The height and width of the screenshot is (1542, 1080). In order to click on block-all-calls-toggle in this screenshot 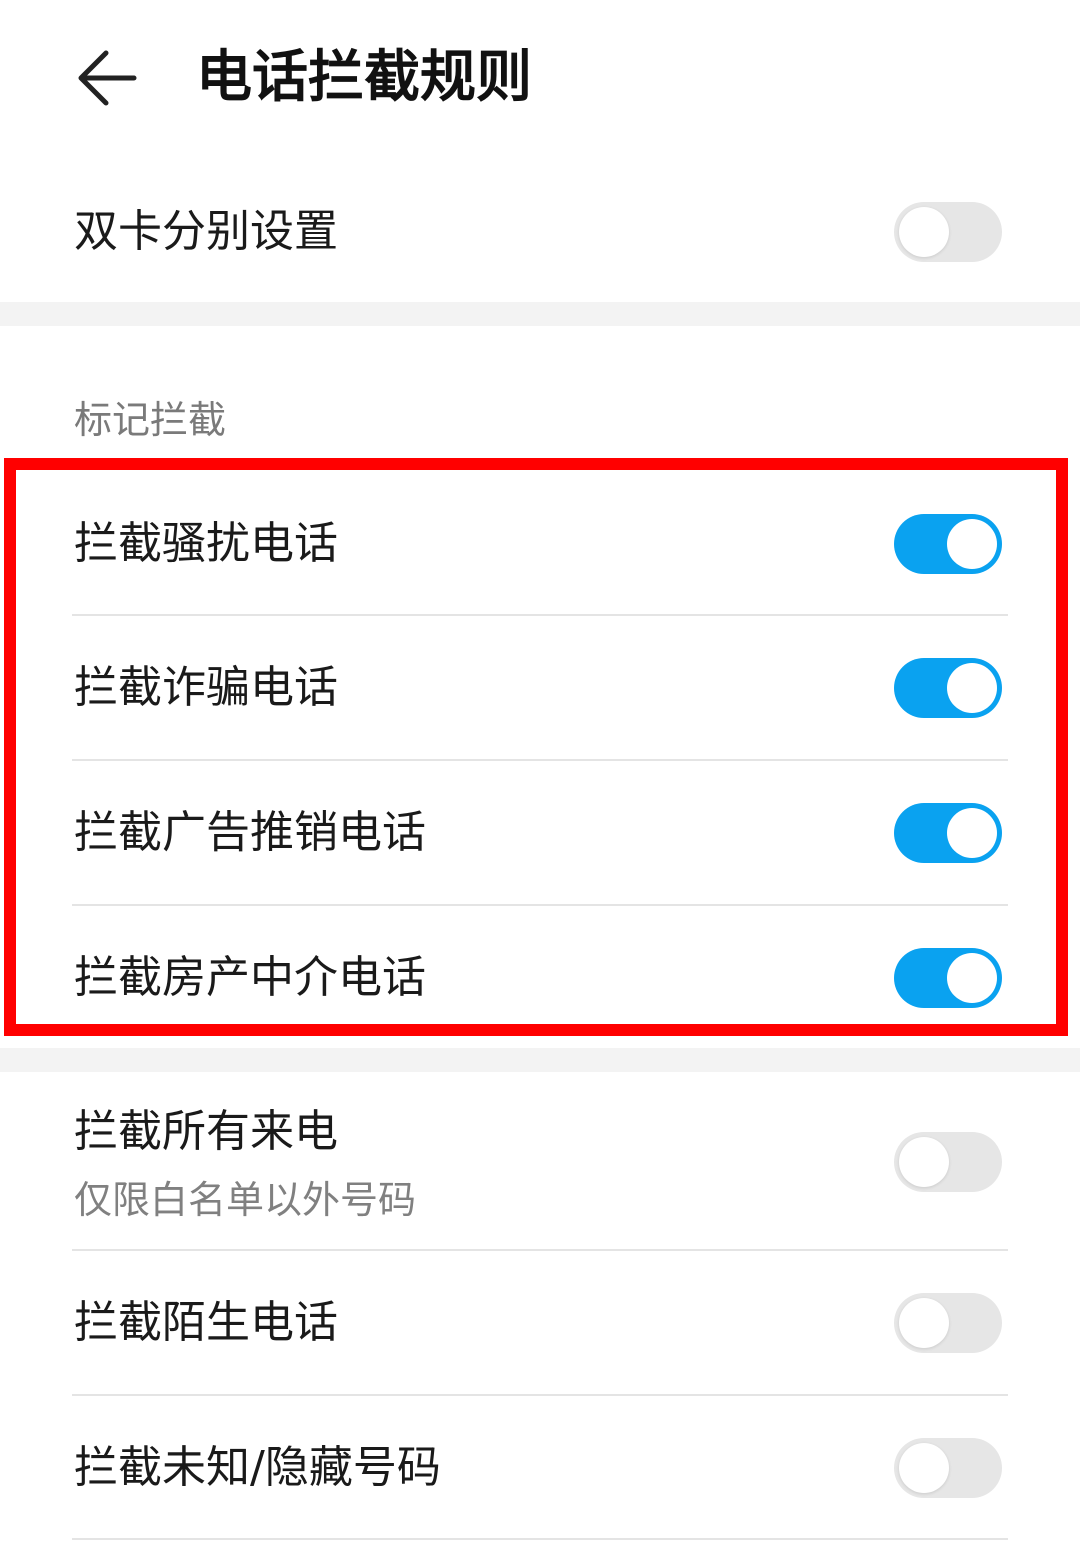, I will do `click(948, 1162)`.